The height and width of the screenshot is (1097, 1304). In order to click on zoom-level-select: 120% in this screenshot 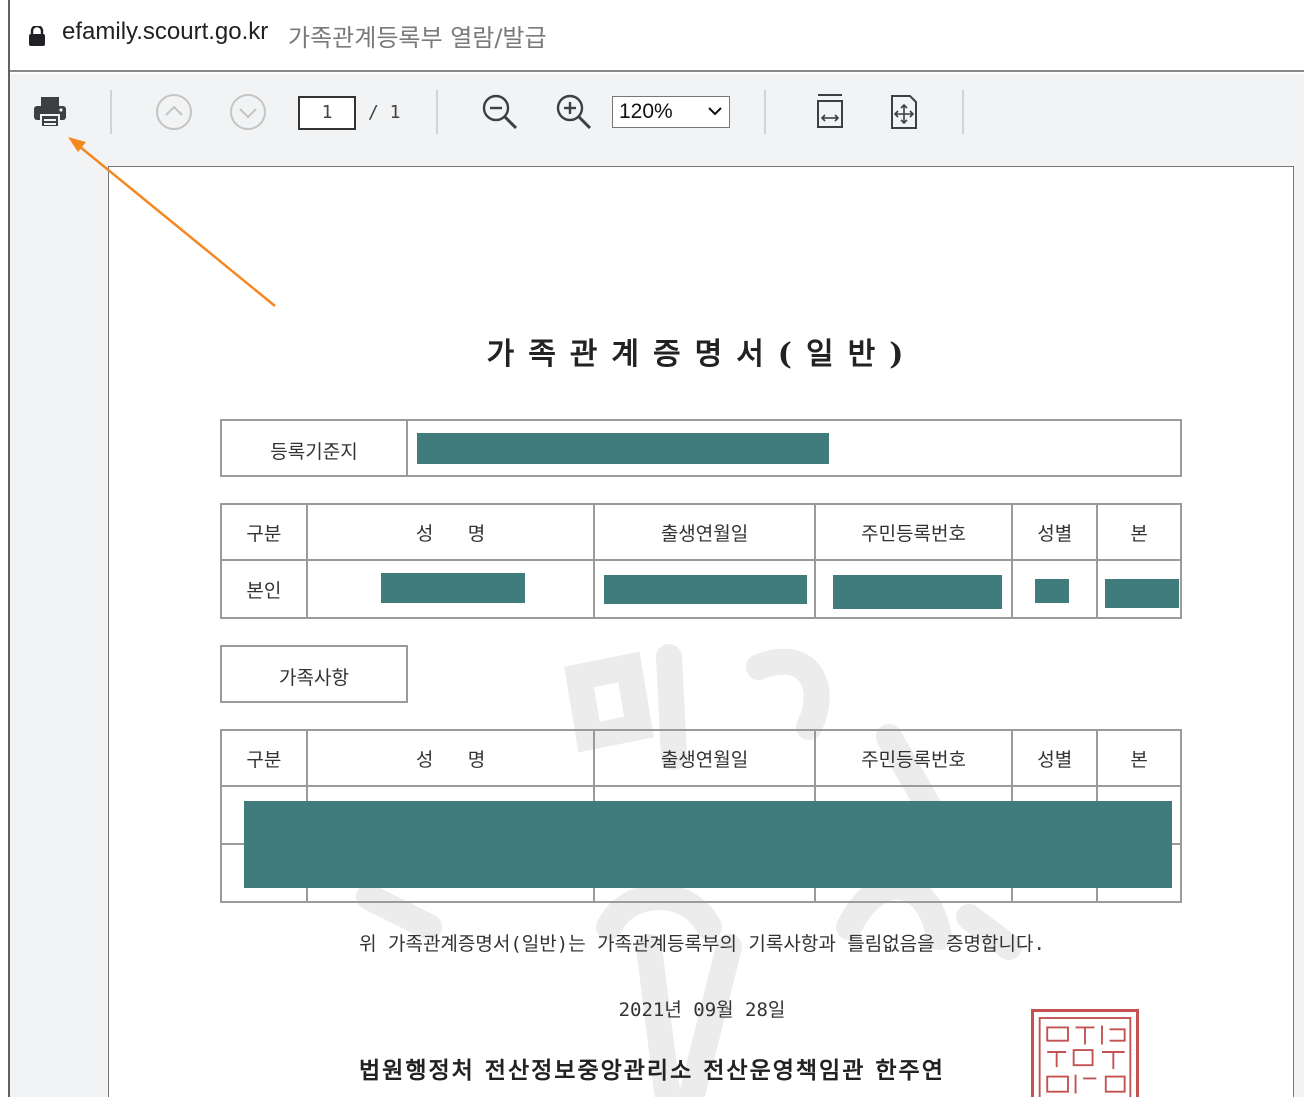, I will do `click(671, 112)`.